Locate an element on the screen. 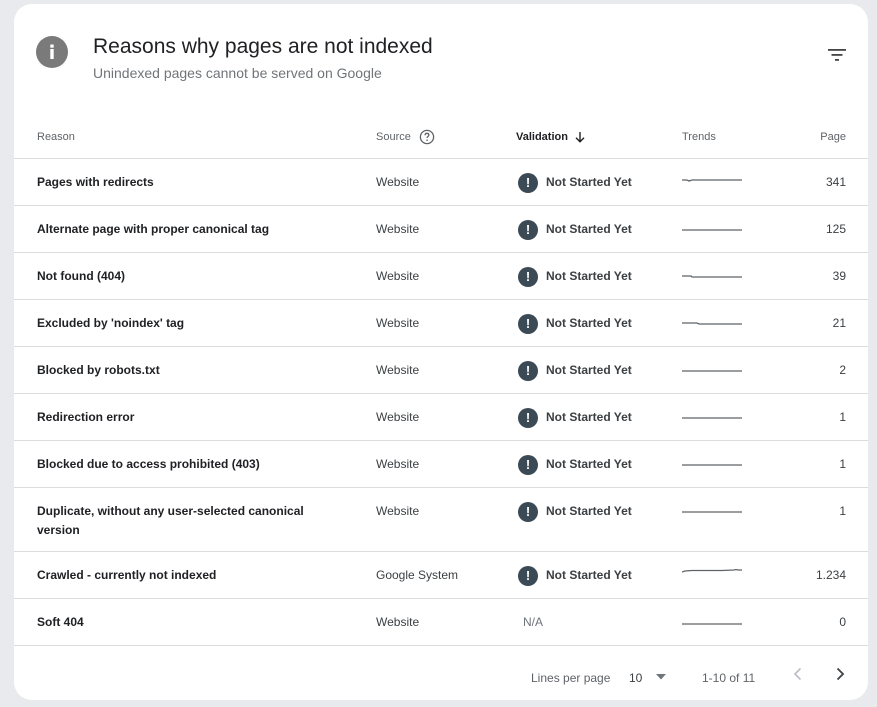  column-header-reason: Reason is located at coordinates (56, 136).